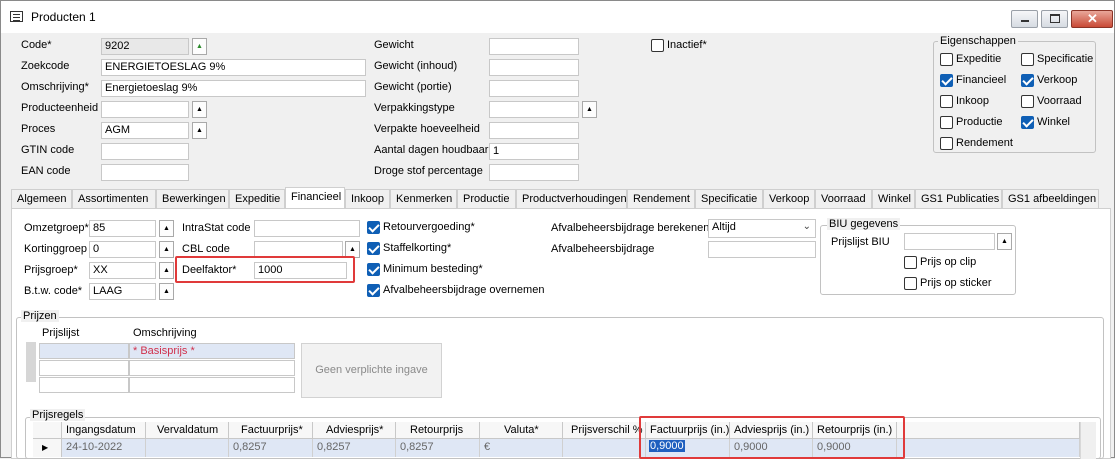 This screenshot has height=459, width=1115. What do you see at coordinates (257, 199) in the screenshot?
I see `tab-expeditie: Expeditie` at bounding box center [257, 199].